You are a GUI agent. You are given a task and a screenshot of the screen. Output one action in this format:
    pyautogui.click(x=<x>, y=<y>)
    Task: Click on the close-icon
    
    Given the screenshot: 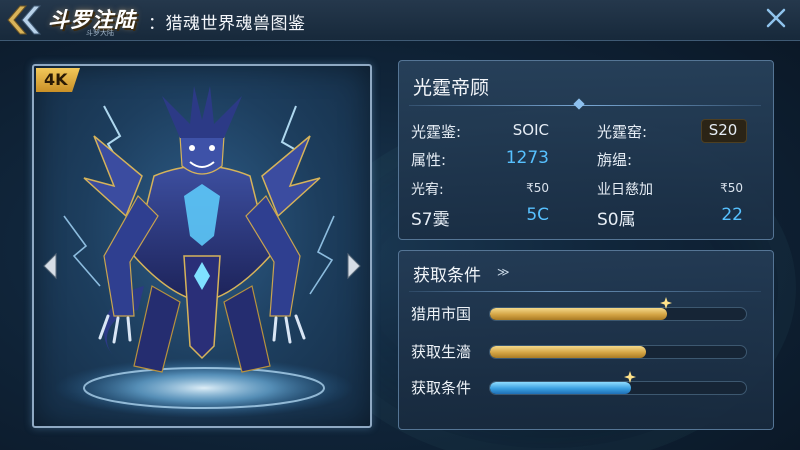 What is the action you would take?
    pyautogui.click(x=776, y=18)
    